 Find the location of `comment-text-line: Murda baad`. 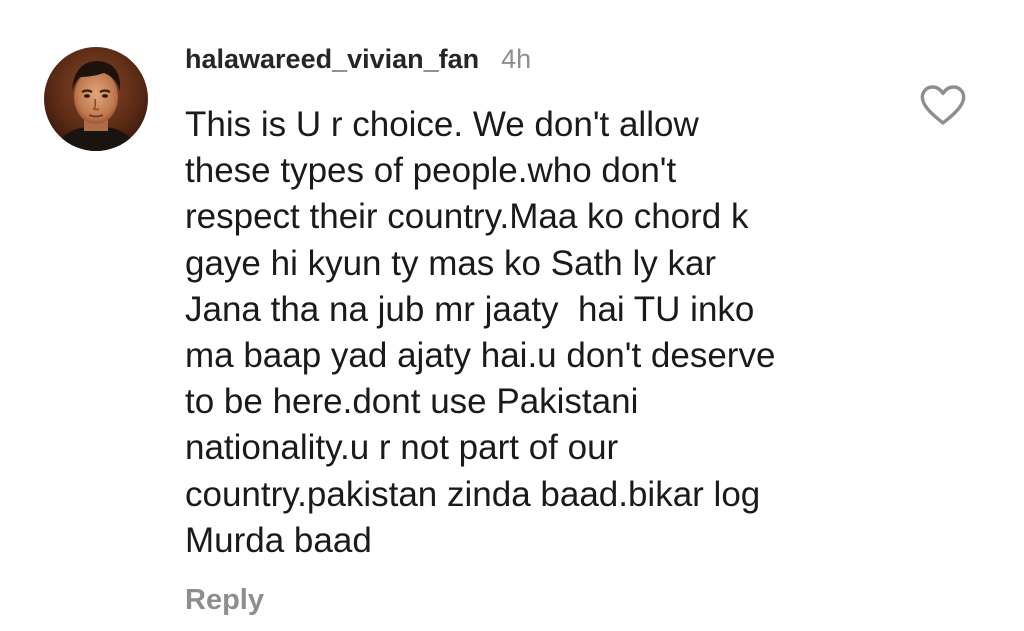

comment-text-line: Murda baad is located at coordinates (278, 540).